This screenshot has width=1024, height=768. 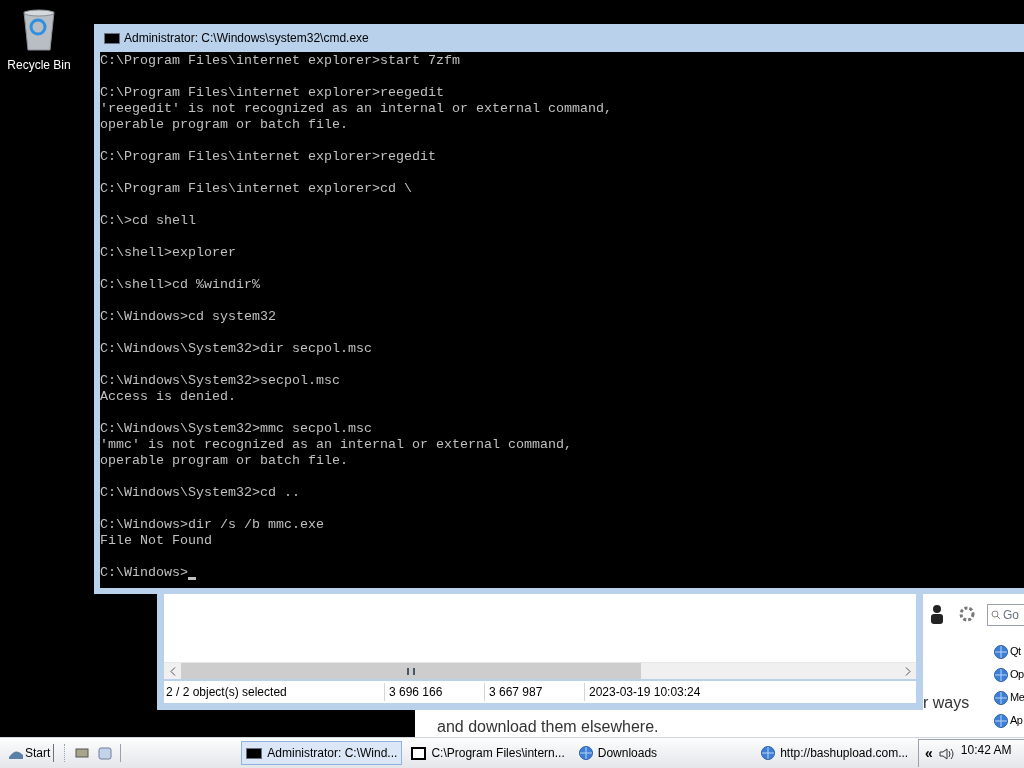 I want to click on console-line: C:\Program Files\internet explorer>start 7zfm, so click(x=280, y=61).